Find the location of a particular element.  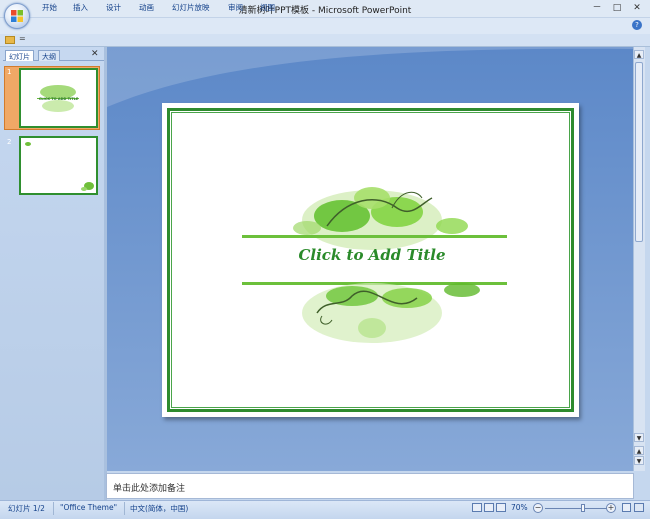

leaf-vine-decoration is located at coordinates (374, 265).